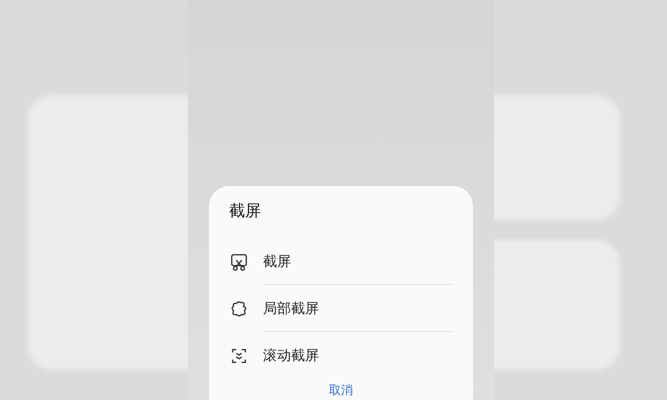 Image resolution: width=667 pixels, height=400 pixels. Describe the element at coordinates (245, 212) in the screenshot. I see `sheet-title: 截屏` at that location.